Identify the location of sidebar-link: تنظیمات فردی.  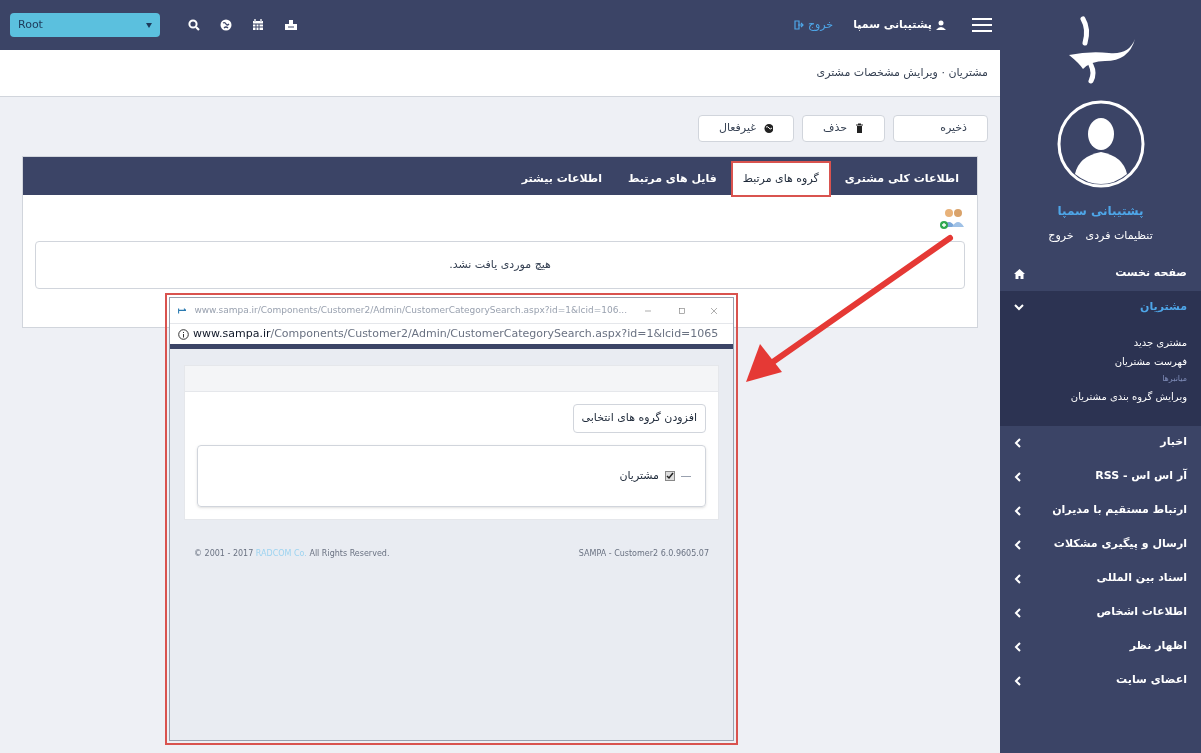
(1119, 236).